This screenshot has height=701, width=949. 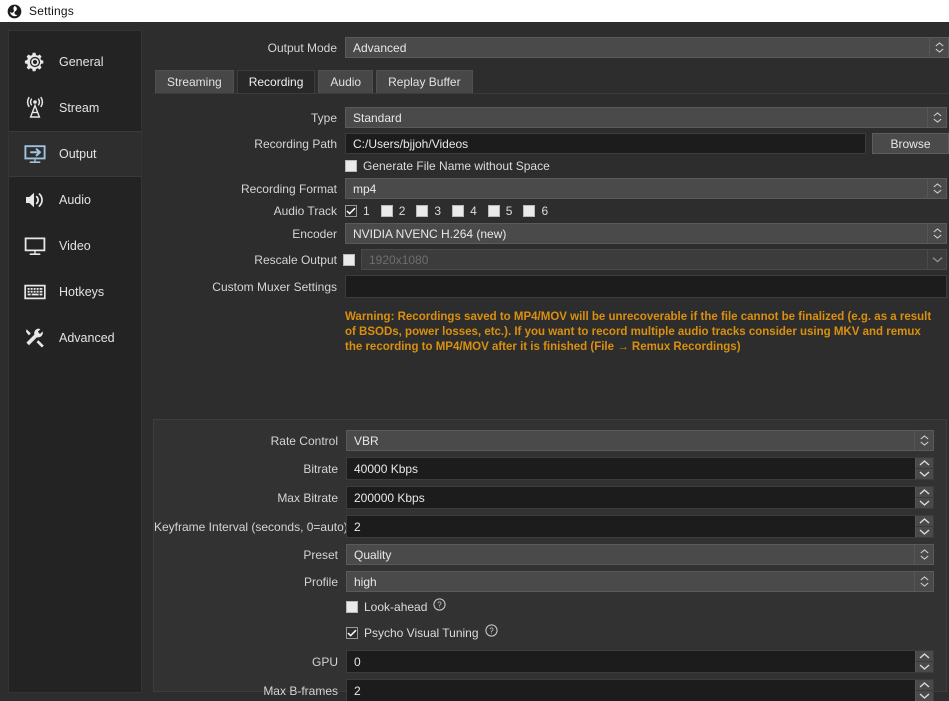 I want to click on broadcast-icon, so click(x=35, y=108).